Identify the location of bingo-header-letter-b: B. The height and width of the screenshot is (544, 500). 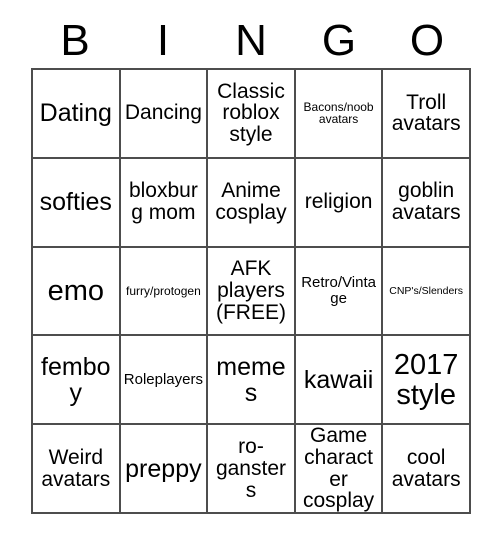
(75, 40).